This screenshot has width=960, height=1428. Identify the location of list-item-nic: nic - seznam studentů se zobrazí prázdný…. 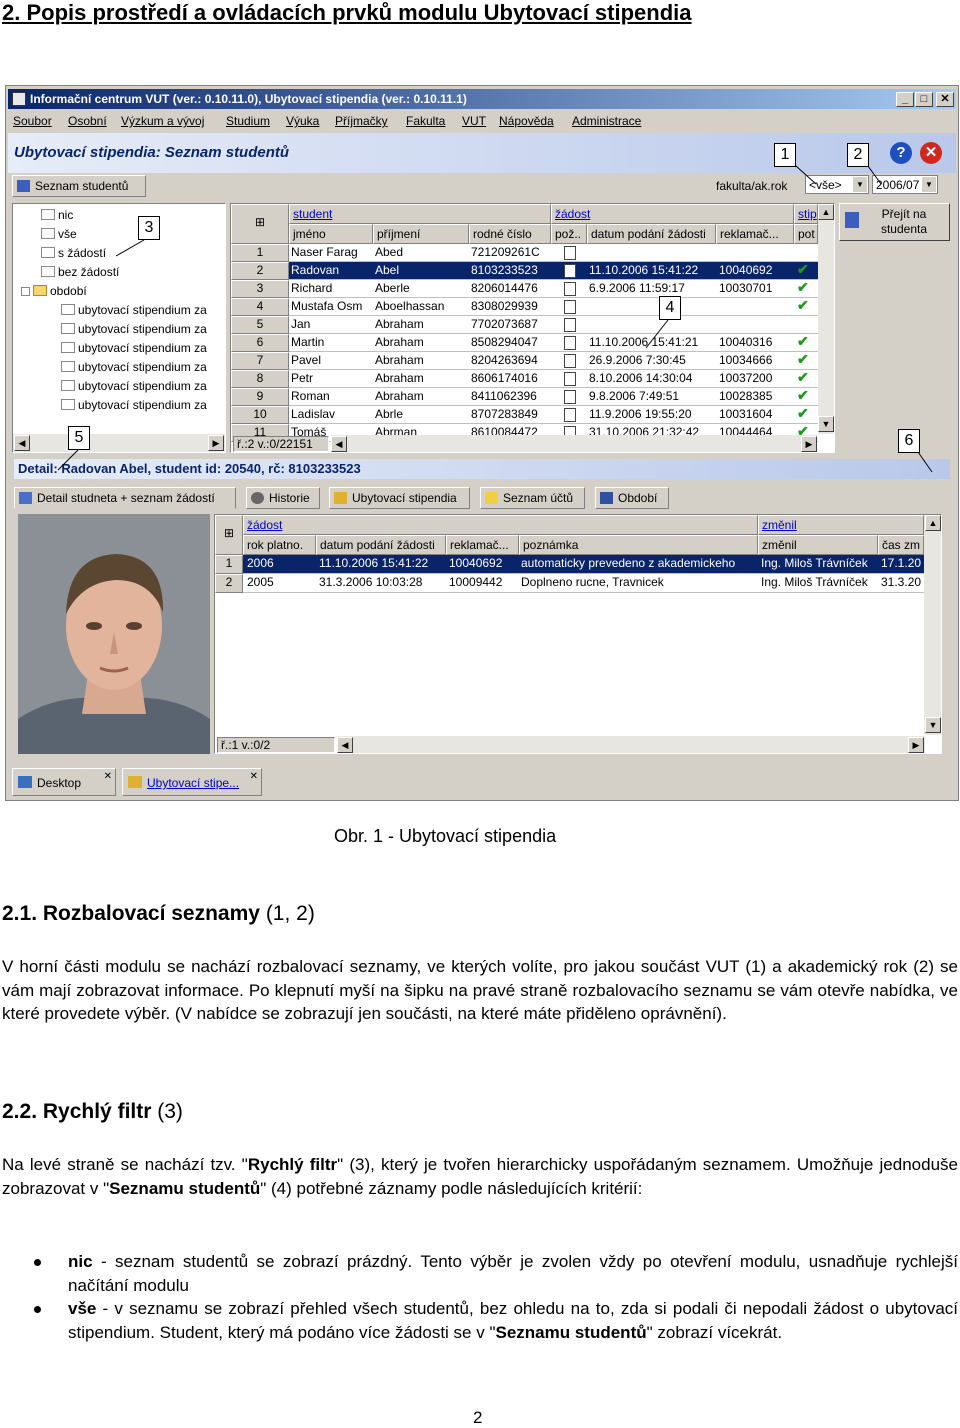
(513, 1273).